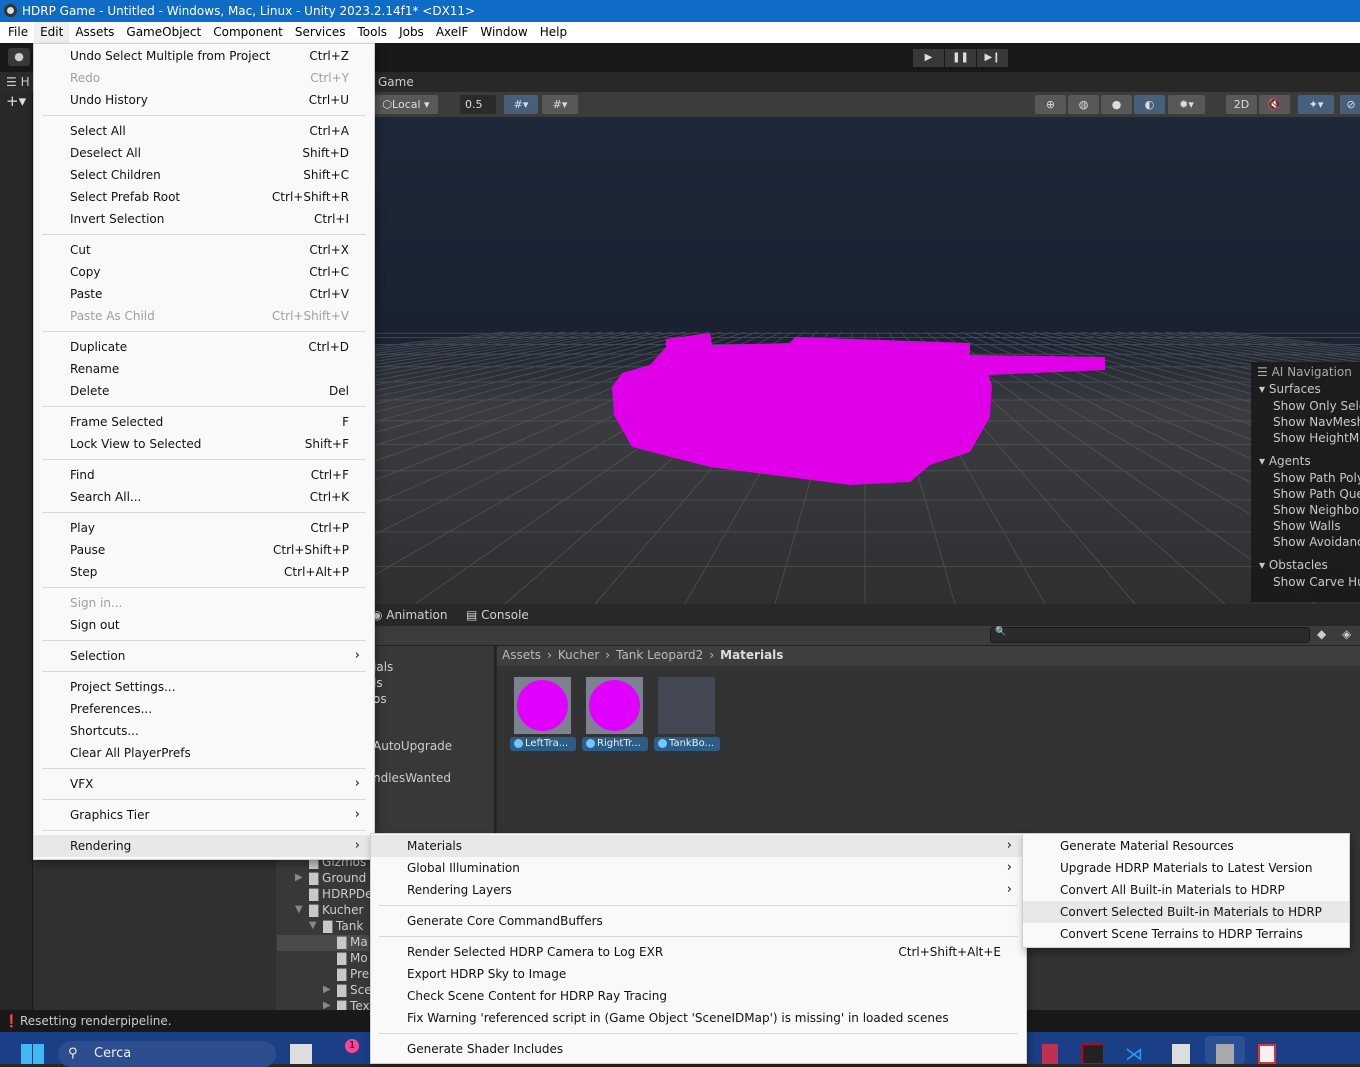 The height and width of the screenshot is (1067, 1360). Describe the element at coordinates (378, 683) in the screenshot. I see `project-tree-item: ls` at that location.